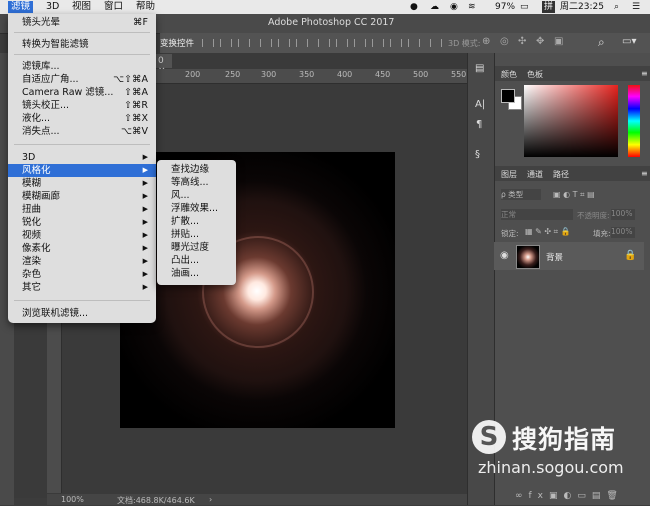 The width and height of the screenshot is (650, 506). I want to click on fill-field: 100%, so click(623, 232).